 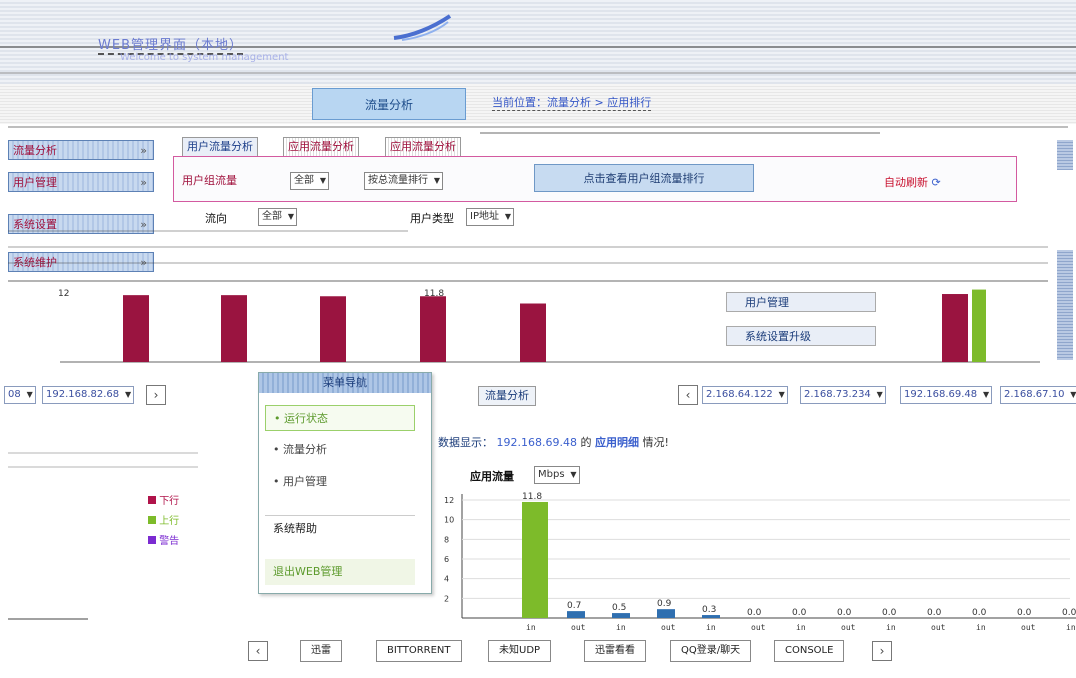 I want to click on traffic-analysis-button: 流量分析, so click(x=389, y=104).